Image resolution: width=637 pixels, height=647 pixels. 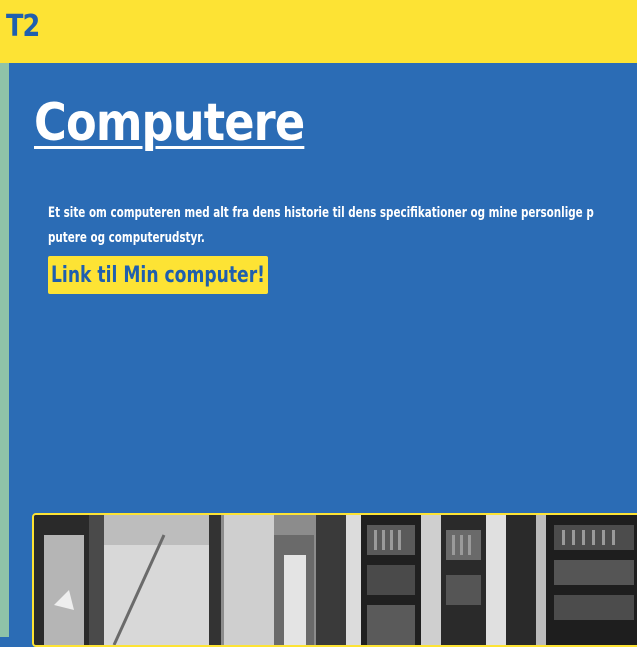 I want to click on site-header: T2, so click(x=318, y=31).